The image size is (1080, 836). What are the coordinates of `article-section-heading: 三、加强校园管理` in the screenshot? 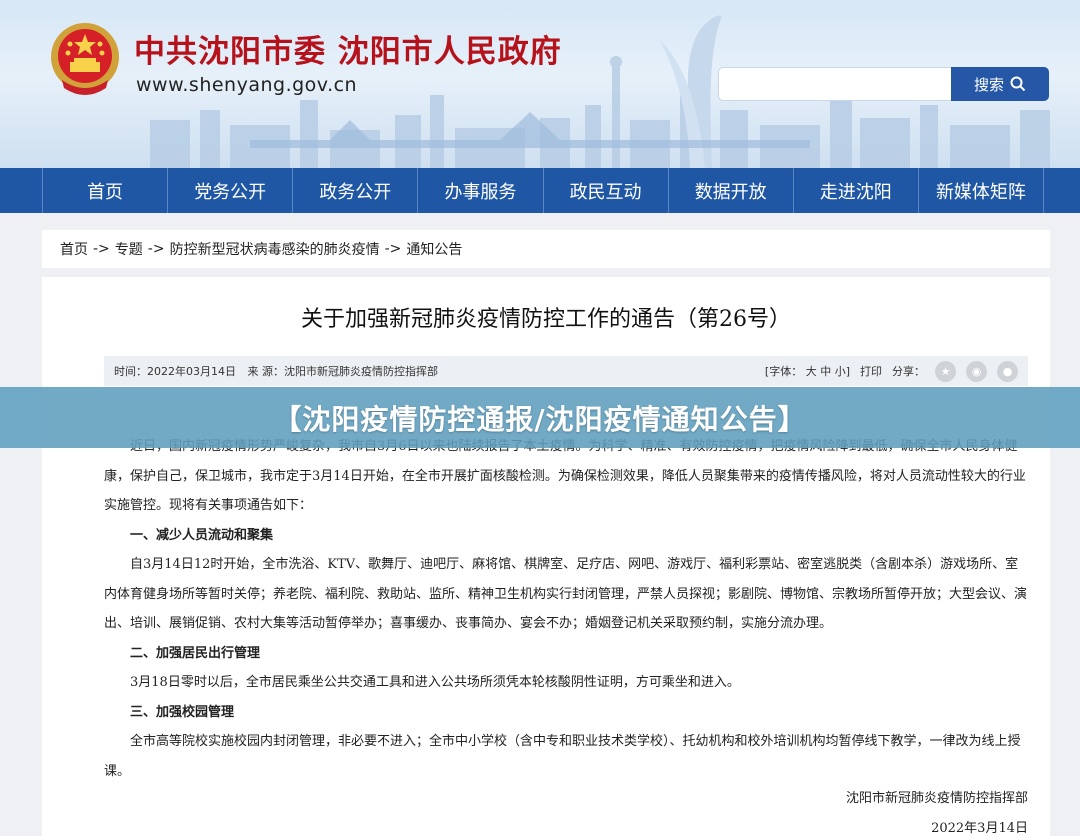 It's located at (182, 712).